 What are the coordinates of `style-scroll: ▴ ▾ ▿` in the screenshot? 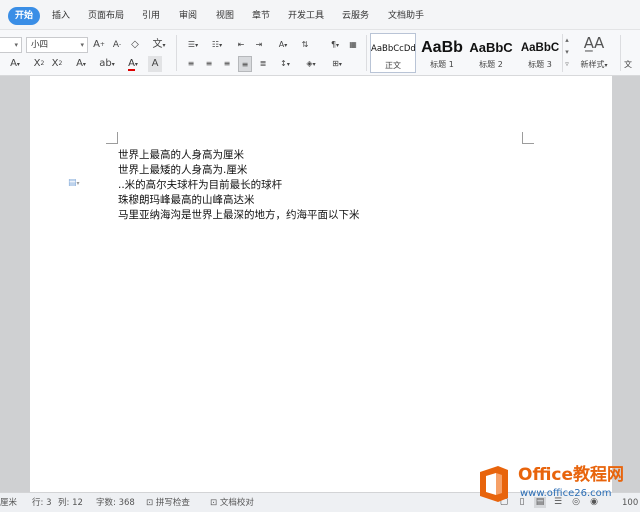 It's located at (566, 53).